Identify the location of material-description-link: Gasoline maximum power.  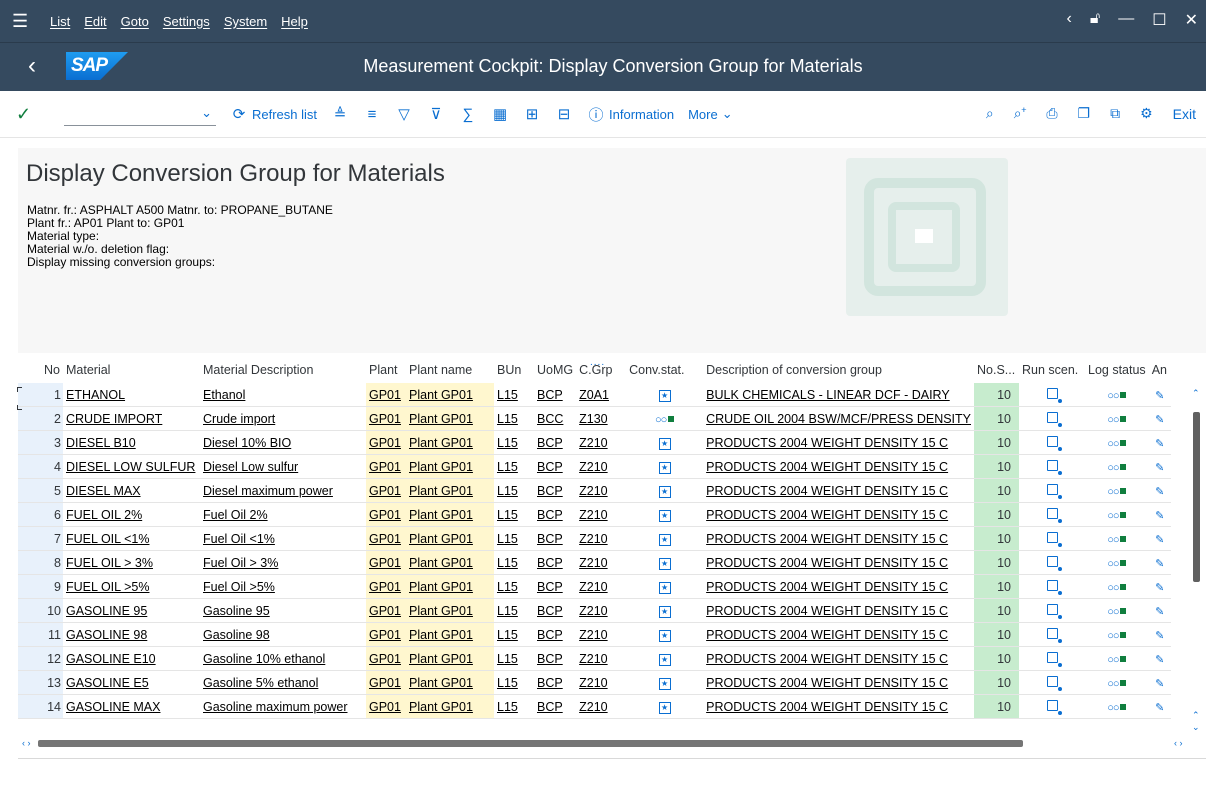
(283, 706).